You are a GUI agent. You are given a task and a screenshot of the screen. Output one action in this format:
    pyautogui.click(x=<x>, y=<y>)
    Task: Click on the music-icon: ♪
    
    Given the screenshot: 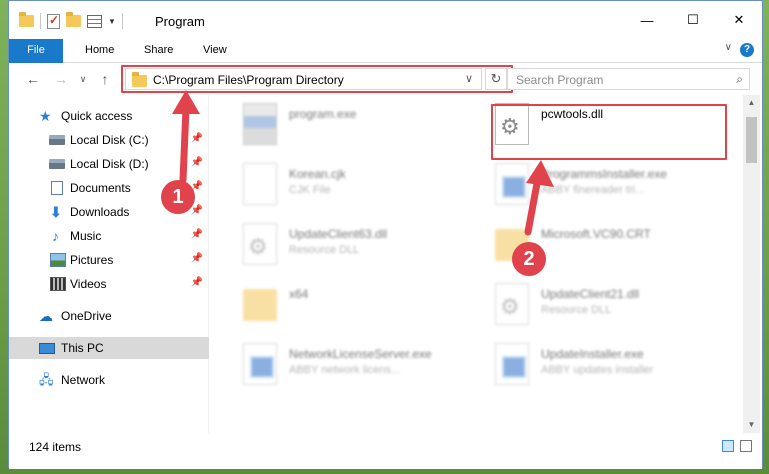 What is the action you would take?
    pyautogui.click(x=55, y=236)
    